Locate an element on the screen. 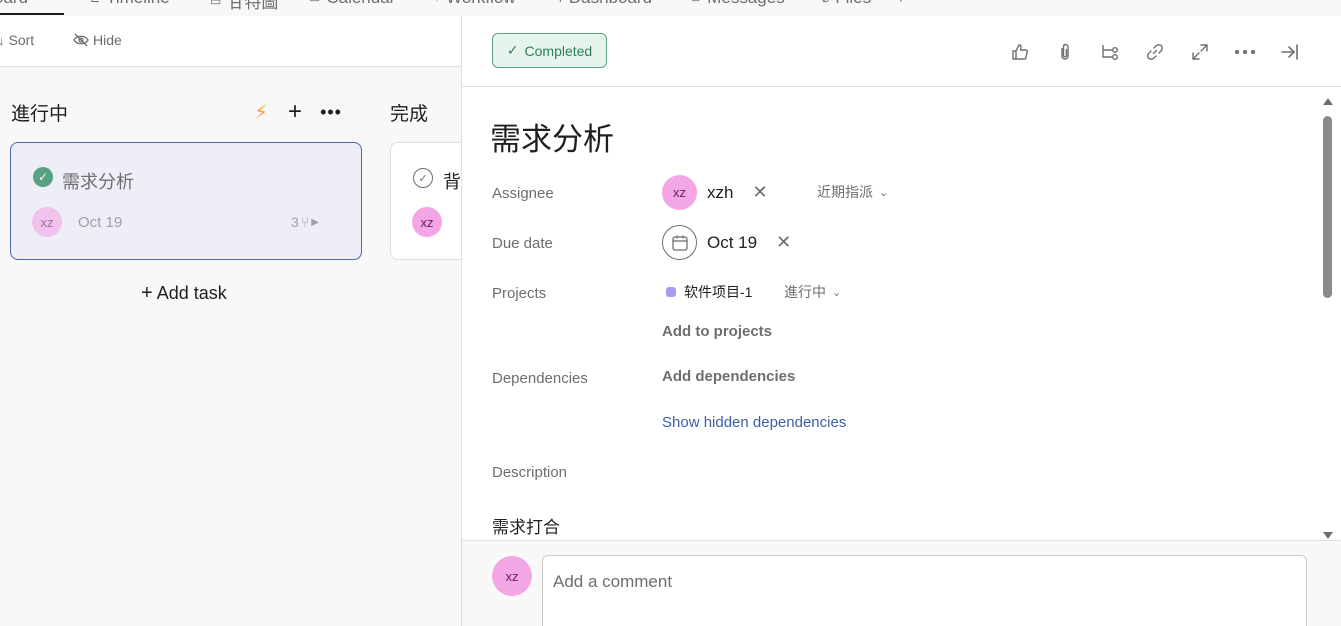 This screenshot has height=626, width=1341. show-hidden-dependencies-link: Show hidden dependencies is located at coordinates (754, 422).